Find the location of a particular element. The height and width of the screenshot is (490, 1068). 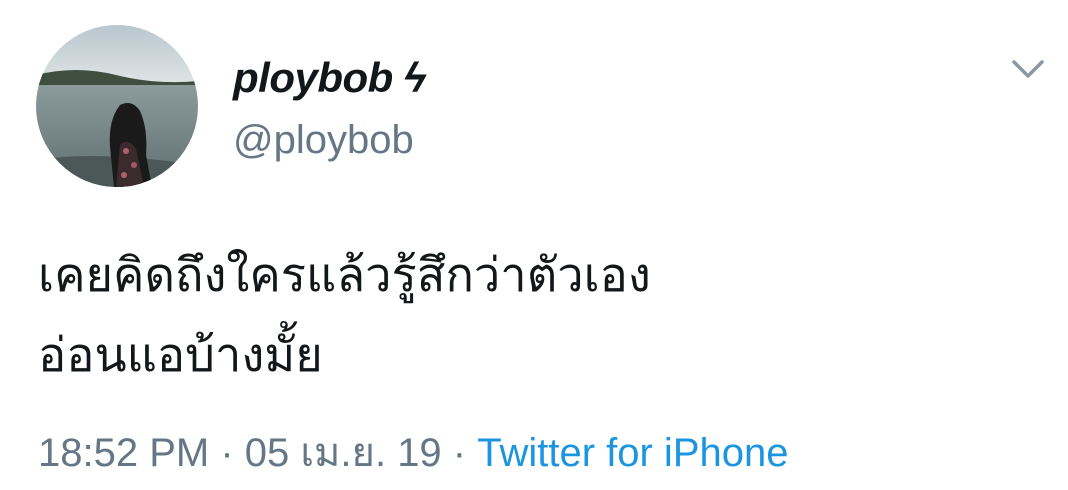

user-handle: @ploybob is located at coordinates (323, 140).